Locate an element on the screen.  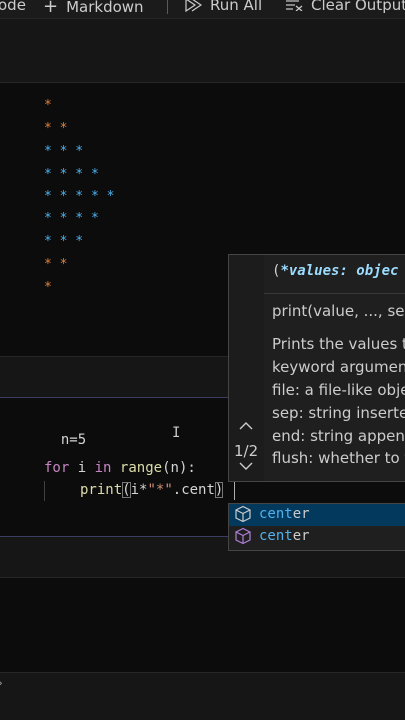
clear-outputs-icon is located at coordinates (294, 5).